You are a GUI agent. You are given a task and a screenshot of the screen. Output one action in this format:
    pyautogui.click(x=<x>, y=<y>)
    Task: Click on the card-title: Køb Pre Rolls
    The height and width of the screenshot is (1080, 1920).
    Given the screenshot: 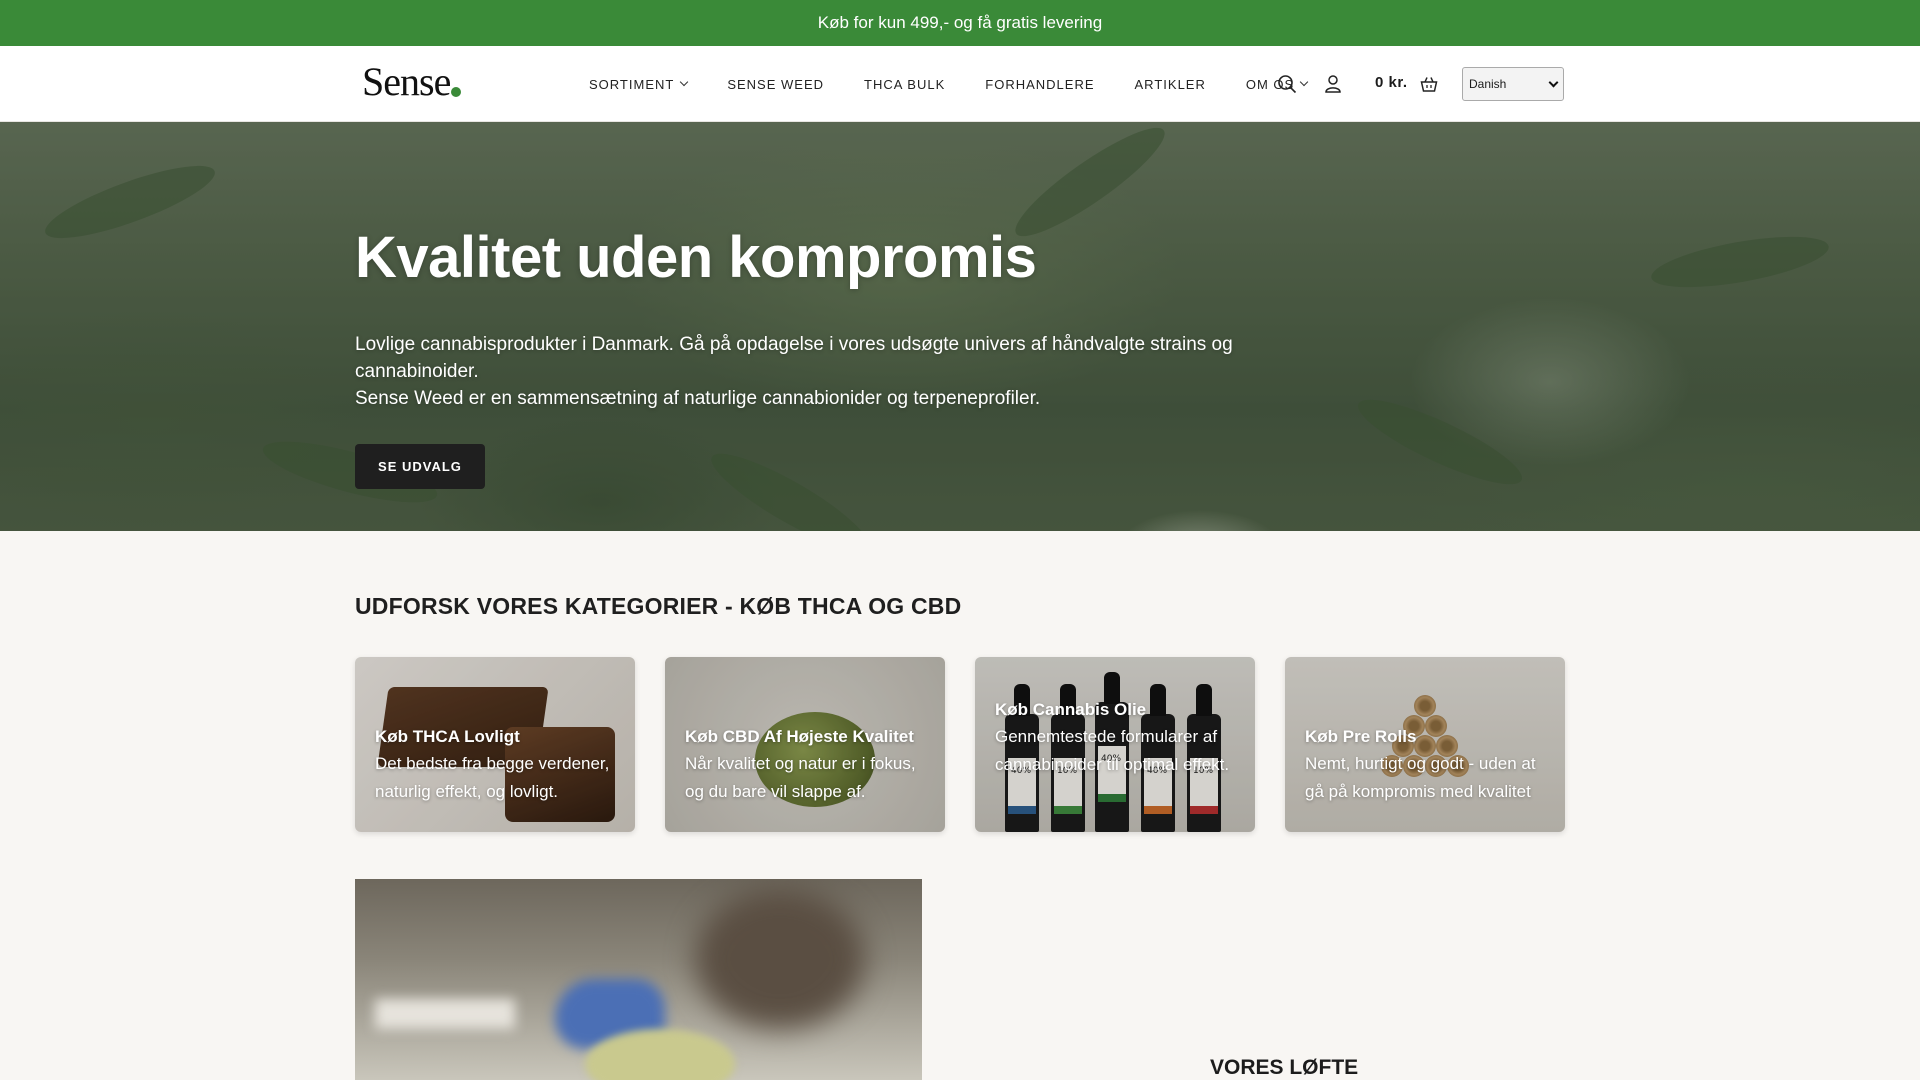 What is the action you would take?
    pyautogui.click(x=1361, y=736)
    